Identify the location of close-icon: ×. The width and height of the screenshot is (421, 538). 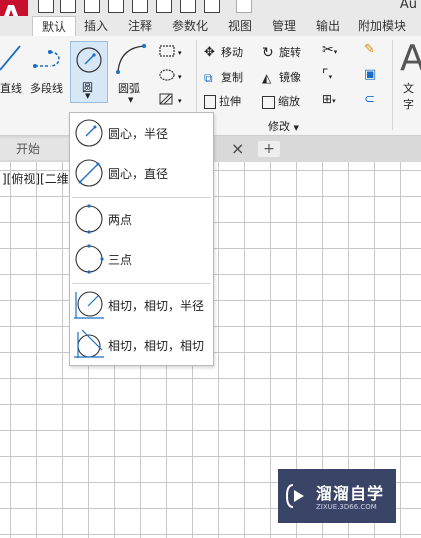
(237, 148).